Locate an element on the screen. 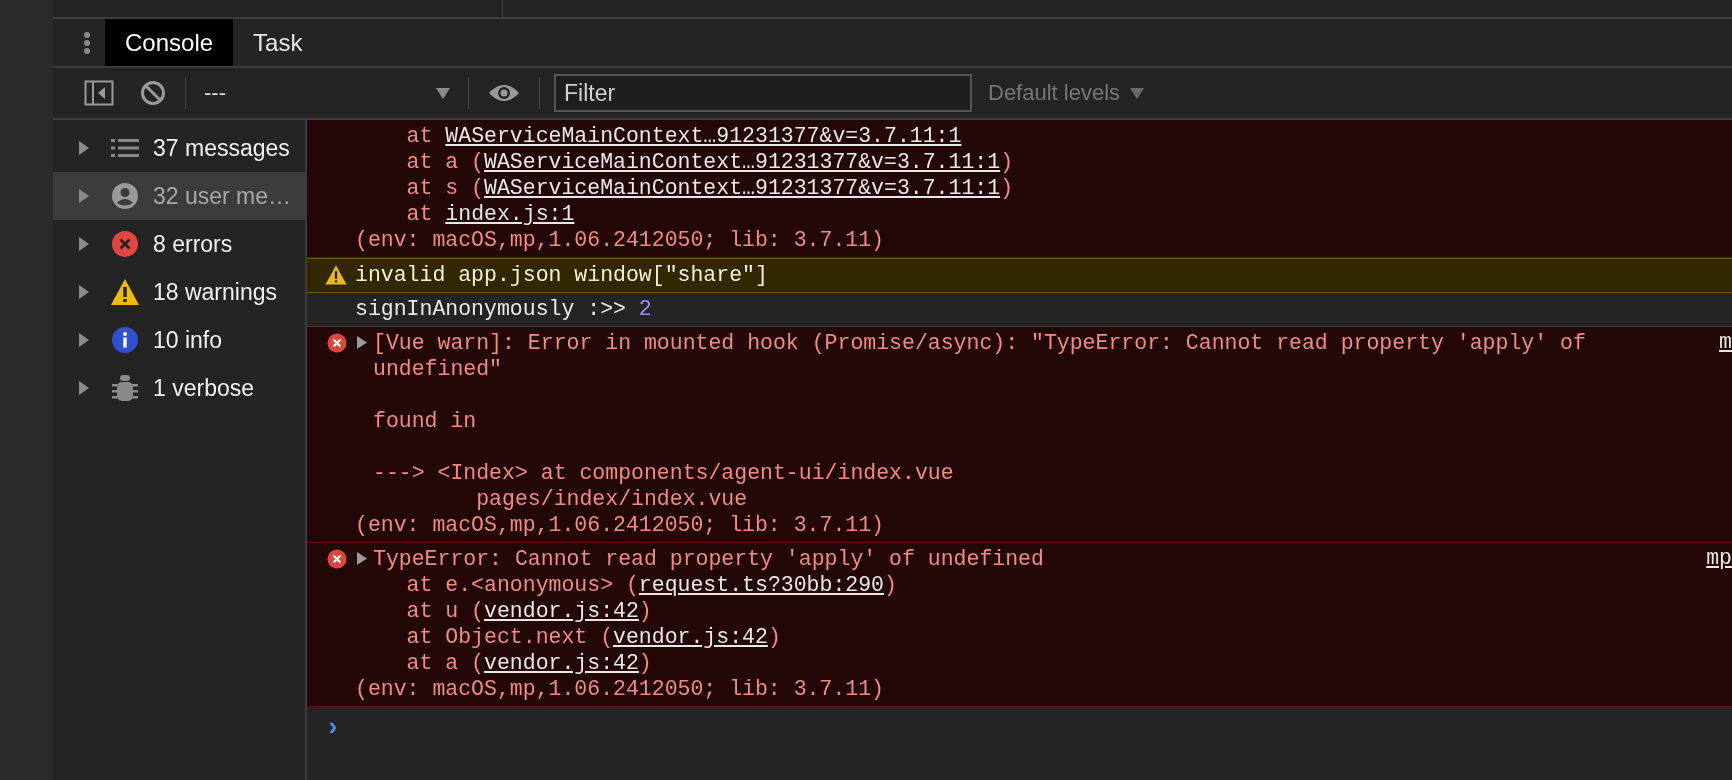 The image size is (1732, 780). message-text: at a (WAServiceMainContext…91231377&v=3.7.11:1) is located at coordinates (709, 162).